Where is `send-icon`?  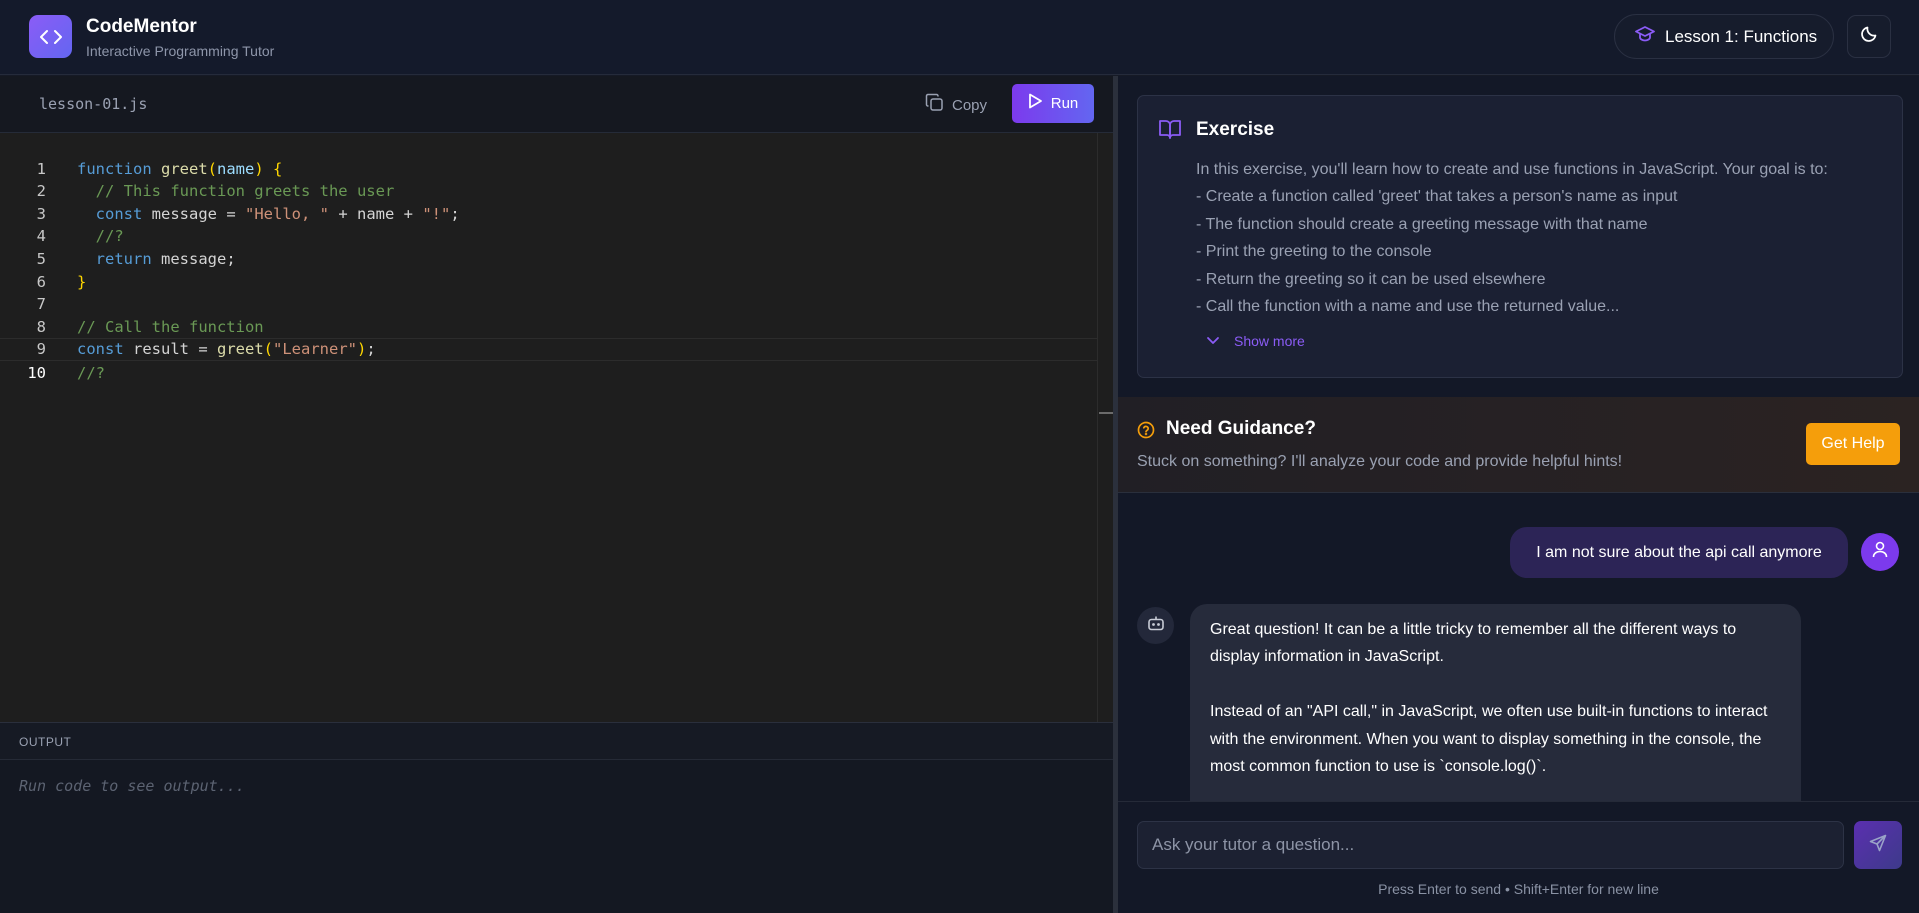
send-icon is located at coordinates (1878, 845).